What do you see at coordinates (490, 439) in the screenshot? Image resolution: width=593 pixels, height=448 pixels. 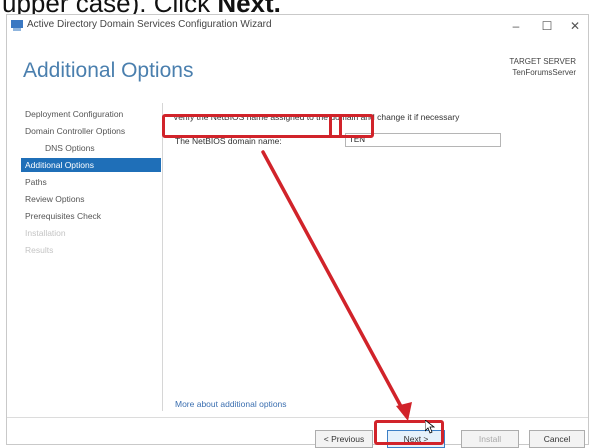 I see `install-button: Install` at bounding box center [490, 439].